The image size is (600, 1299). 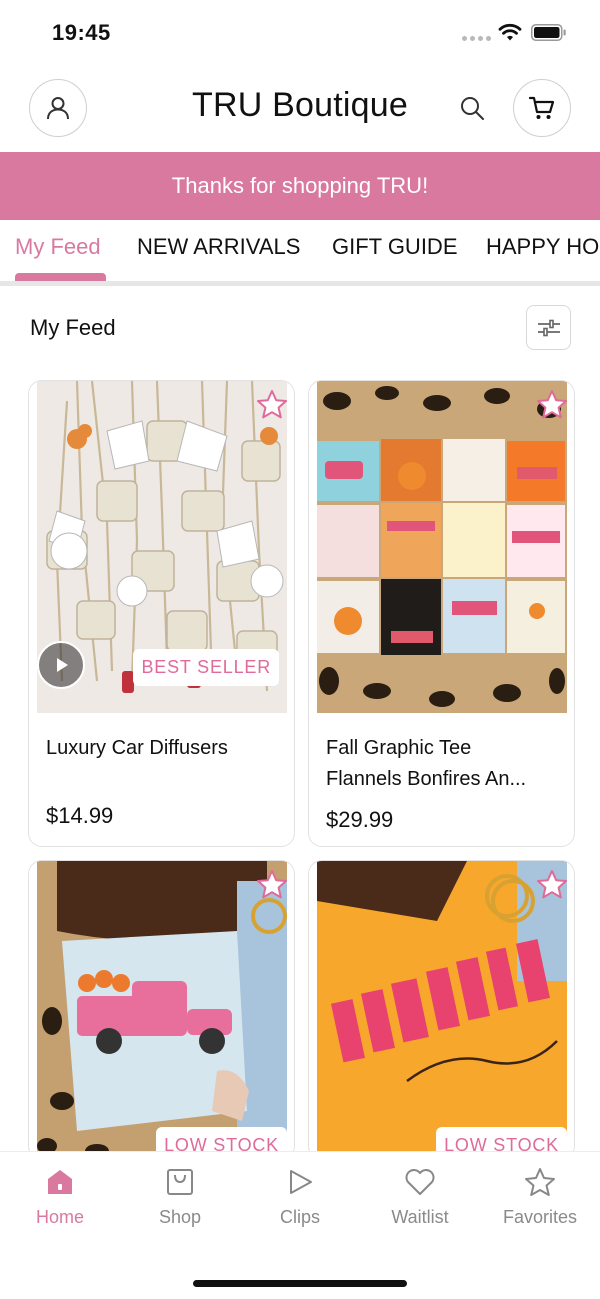 I want to click on product-name: Luxury Car Diffusers, so click(x=137, y=748).